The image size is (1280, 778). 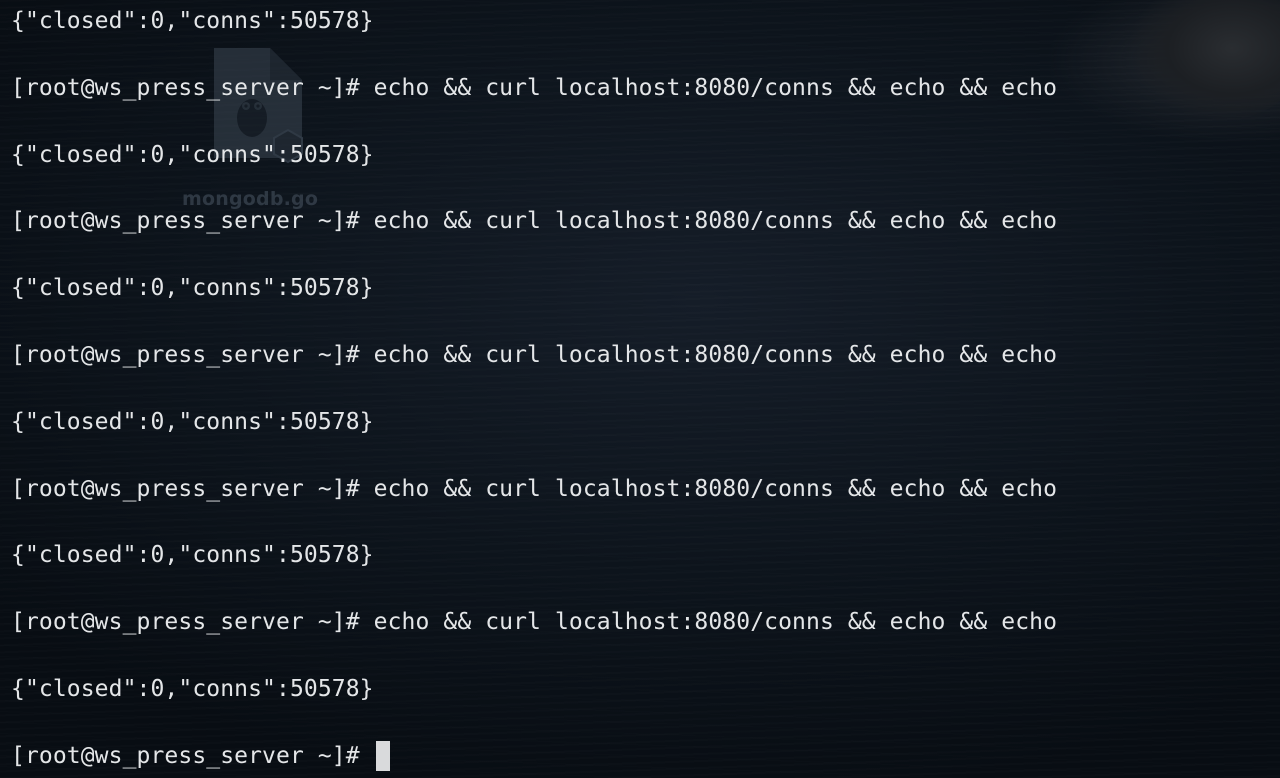 I want to click on terminal-prompt-line: [root@ws_press_server ~]#, so click(x=200, y=756).